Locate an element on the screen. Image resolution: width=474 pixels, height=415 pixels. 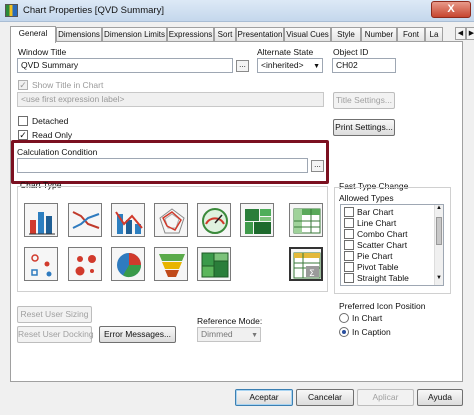
block-chart-icon is located at coordinates (258, 221).